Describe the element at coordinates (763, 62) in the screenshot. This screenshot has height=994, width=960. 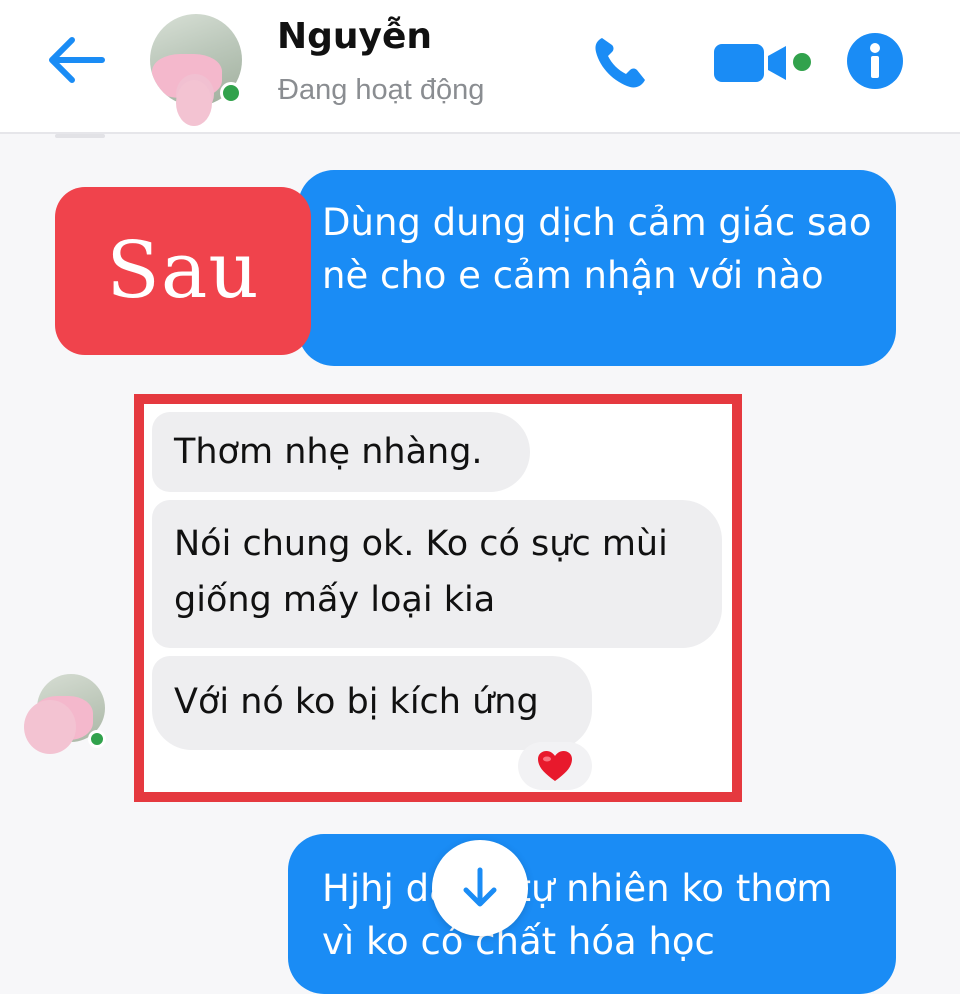
I see `video-camera-icon` at that location.